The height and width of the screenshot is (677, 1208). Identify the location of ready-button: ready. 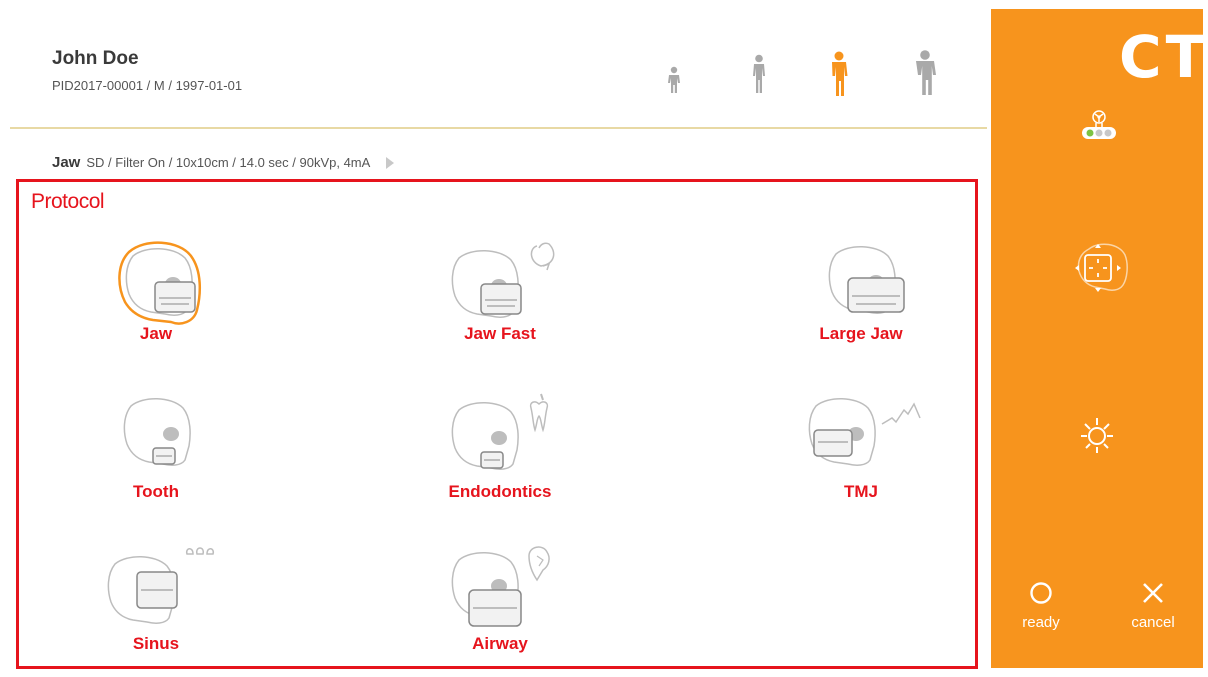
(1041, 606).